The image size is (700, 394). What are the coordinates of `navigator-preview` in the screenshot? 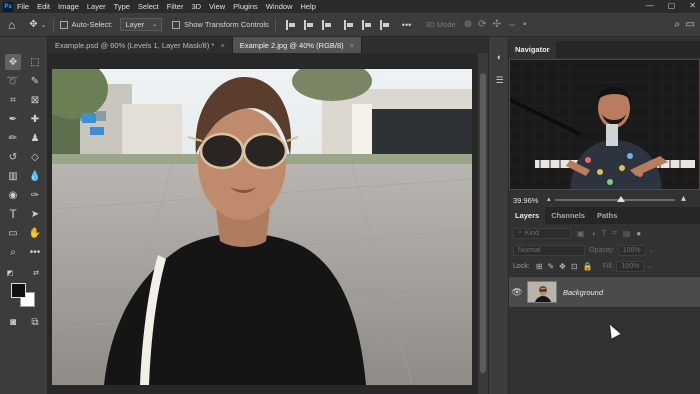 It's located at (604, 124).